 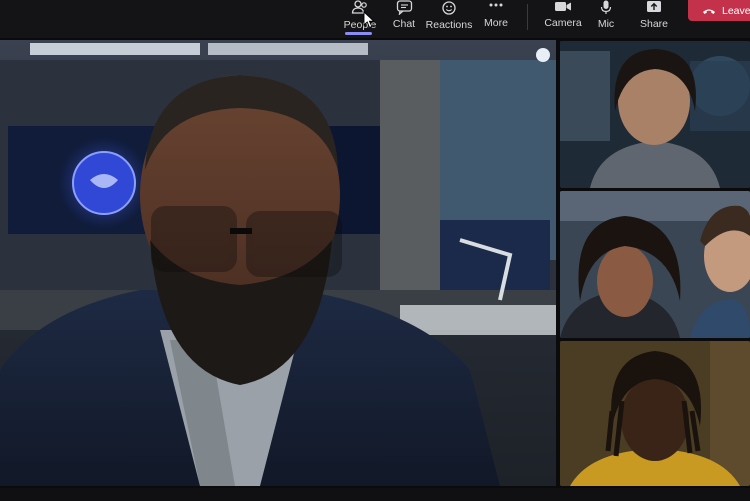 I want to click on more-icon, so click(x=496, y=5).